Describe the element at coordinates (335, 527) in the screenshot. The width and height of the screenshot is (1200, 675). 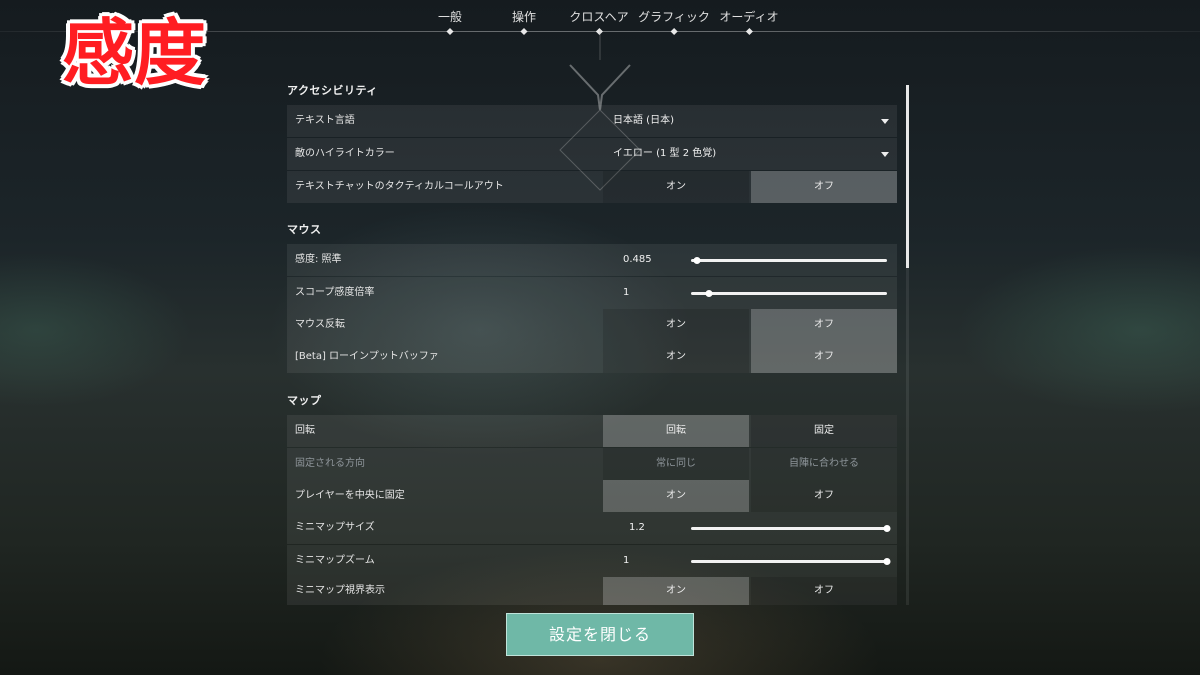
I see `setting-label: ミニマップサイズ` at that location.